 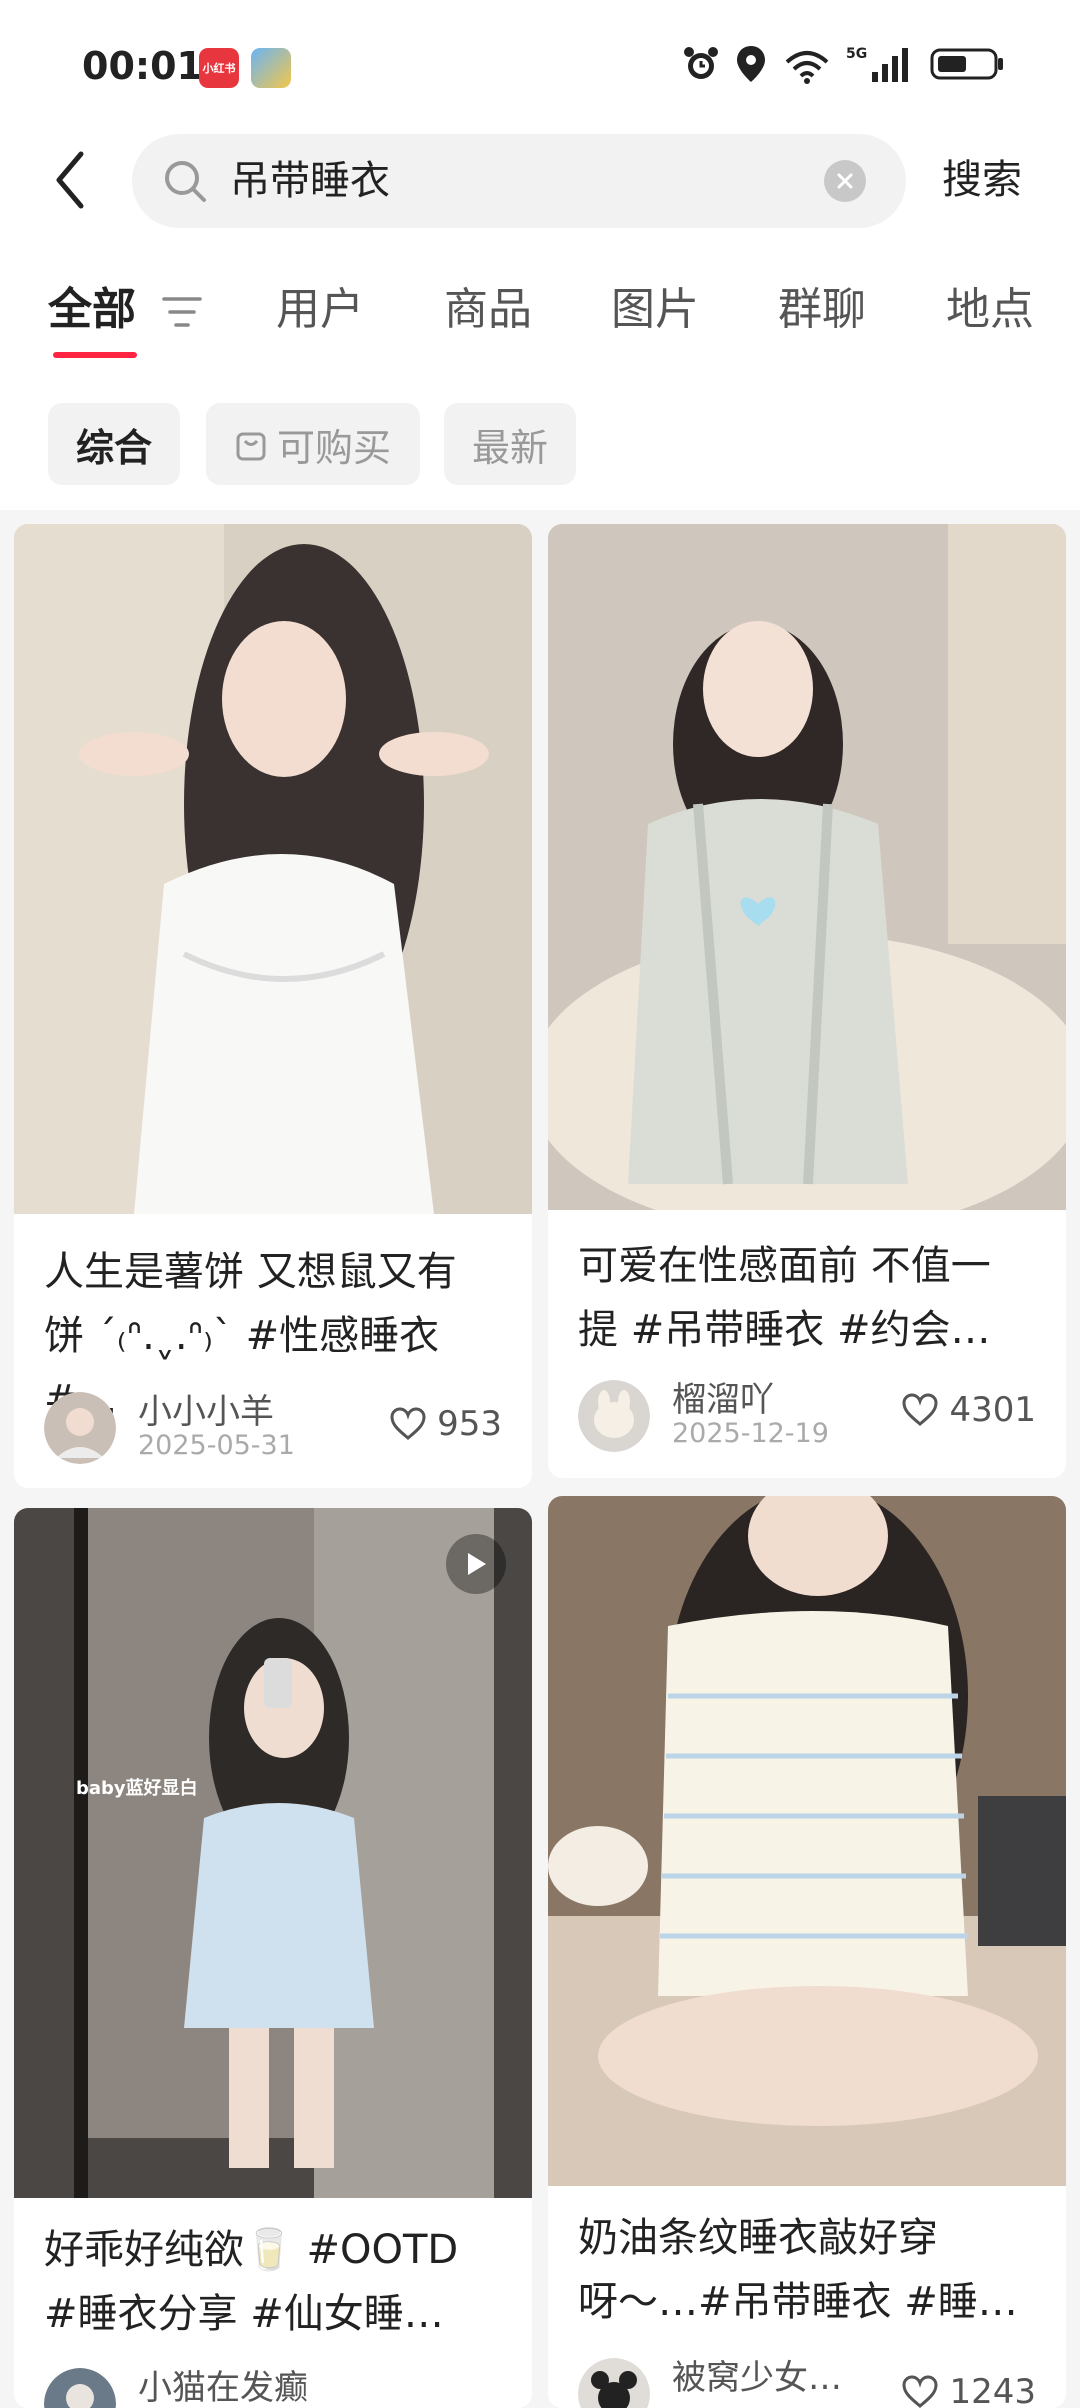 I want to click on wifi-icon, so click(x=807, y=67).